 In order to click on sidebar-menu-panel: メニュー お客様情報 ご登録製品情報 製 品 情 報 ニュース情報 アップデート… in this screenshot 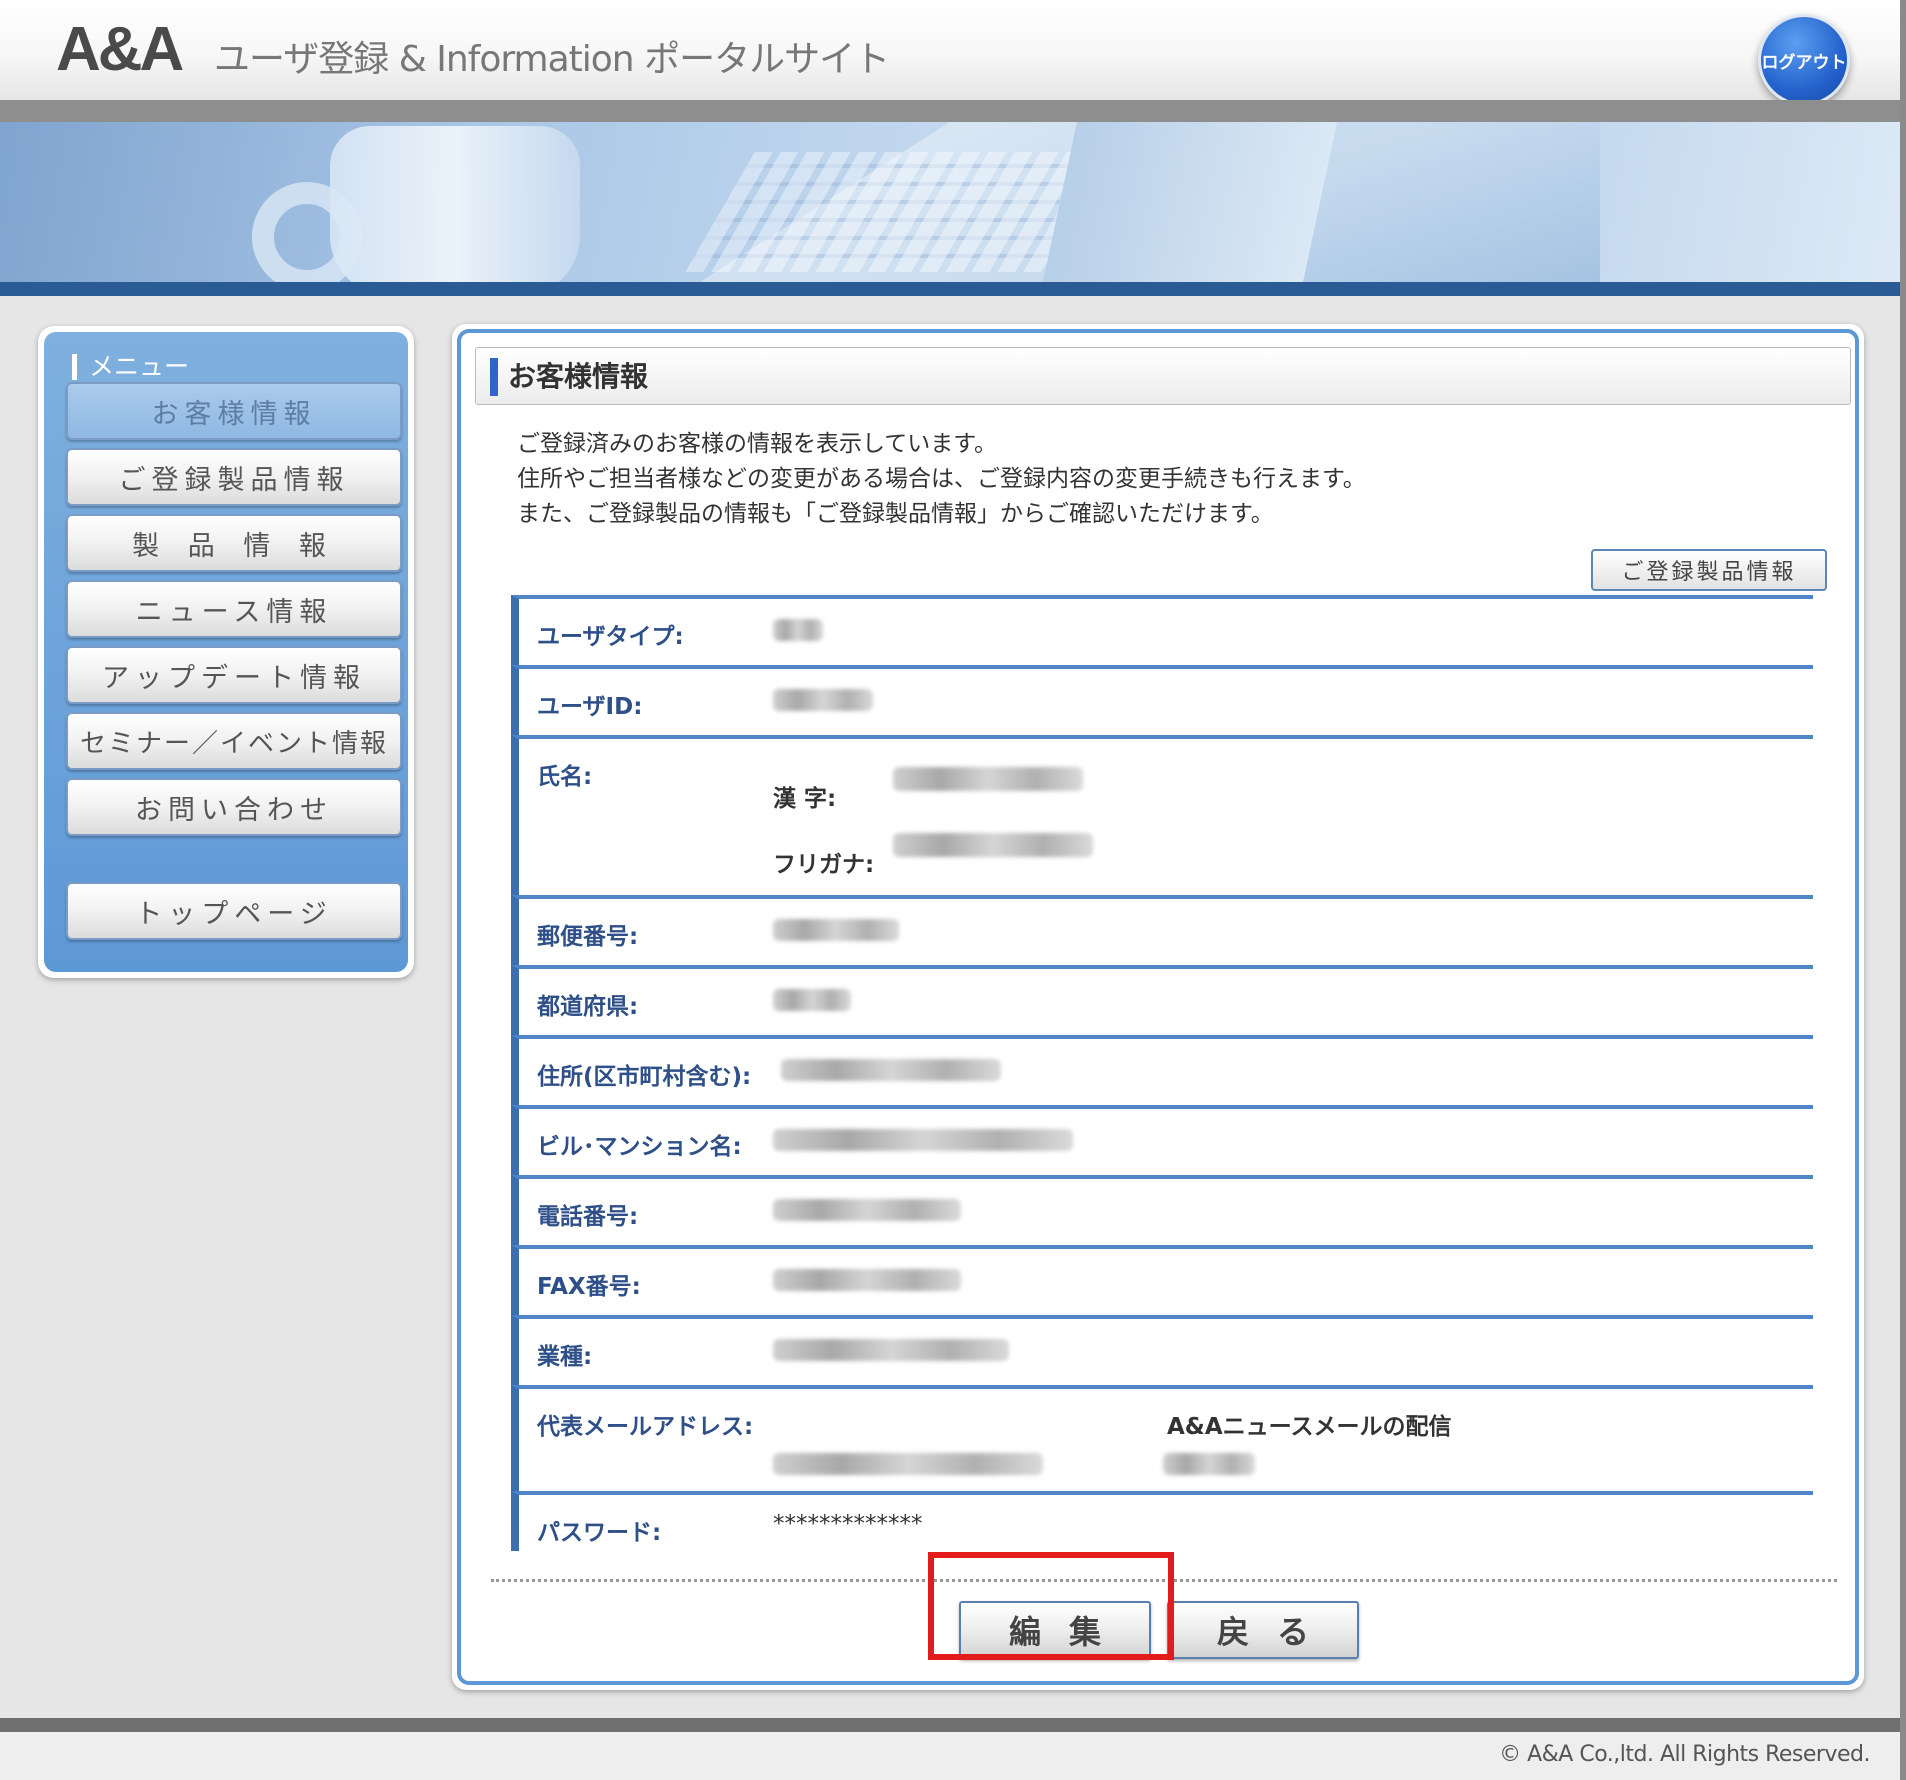, I will do `click(226, 652)`.